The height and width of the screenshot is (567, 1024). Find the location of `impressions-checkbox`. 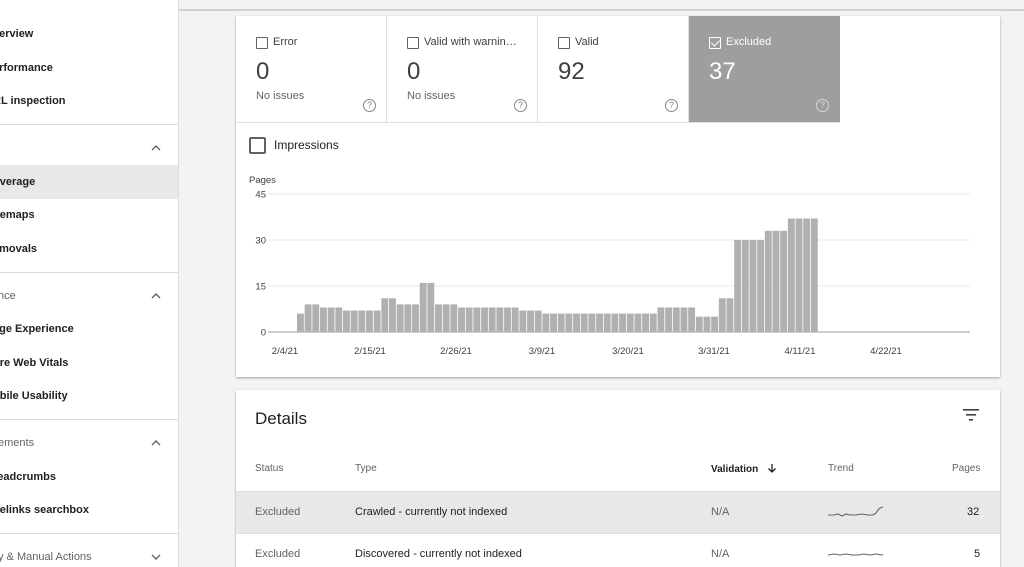

impressions-checkbox is located at coordinates (257, 145).